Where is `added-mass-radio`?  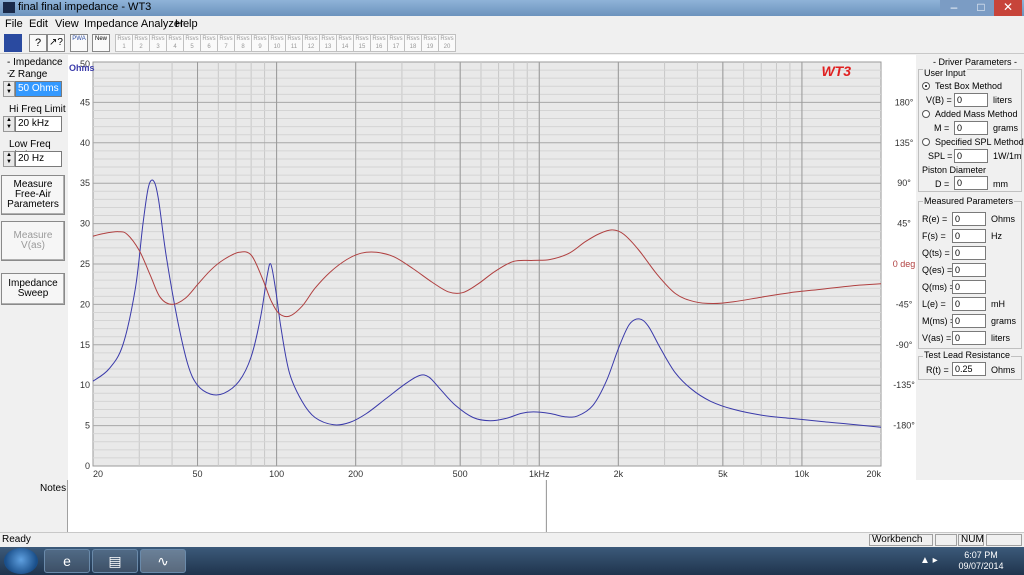 added-mass-radio is located at coordinates (926, 114).